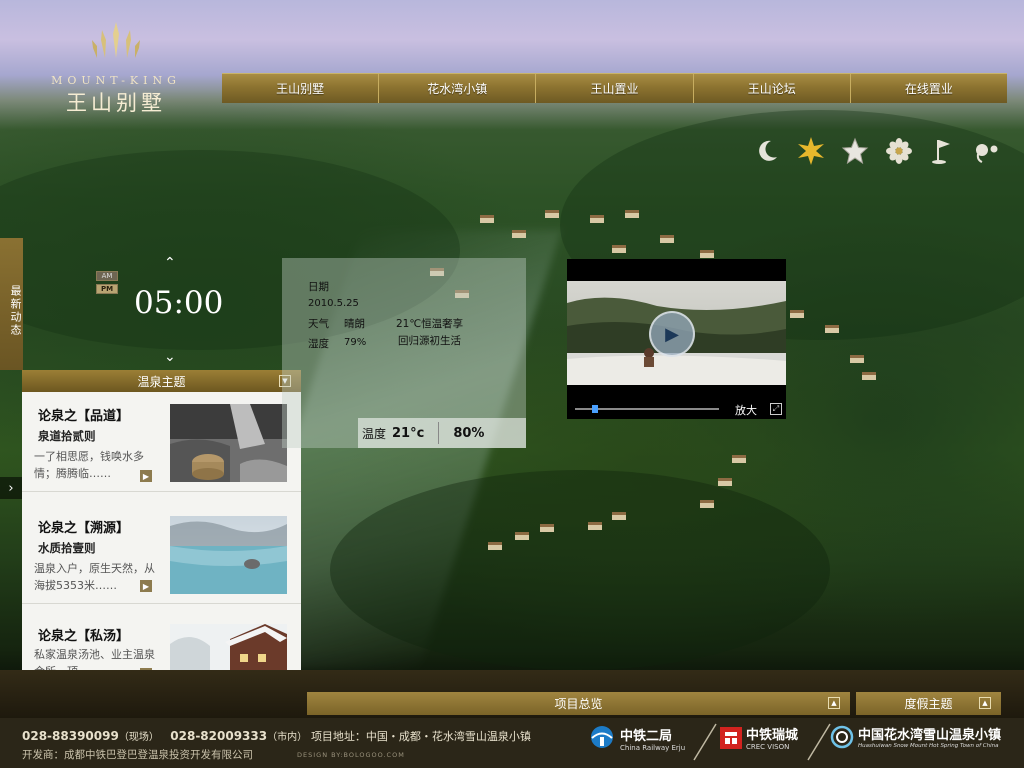 This screenshot has width=1024, height=768. What do you see at coordinates (899, 151) in the screenshot?
I see `flower-icon` at bounding box center [899, 151].